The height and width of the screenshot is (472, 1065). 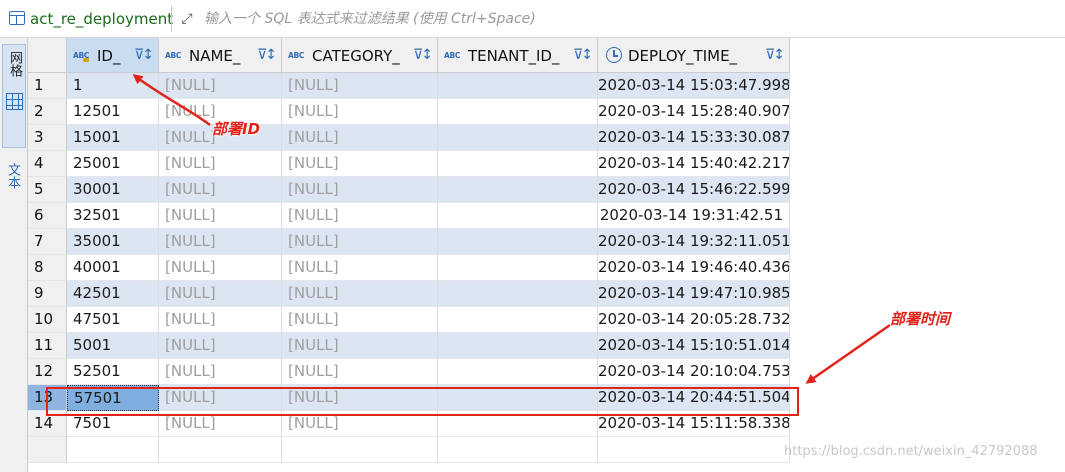 I want to click on cell-deploy-time: 2020-03-14 15:28:40.907, so click(x=694, y=112).